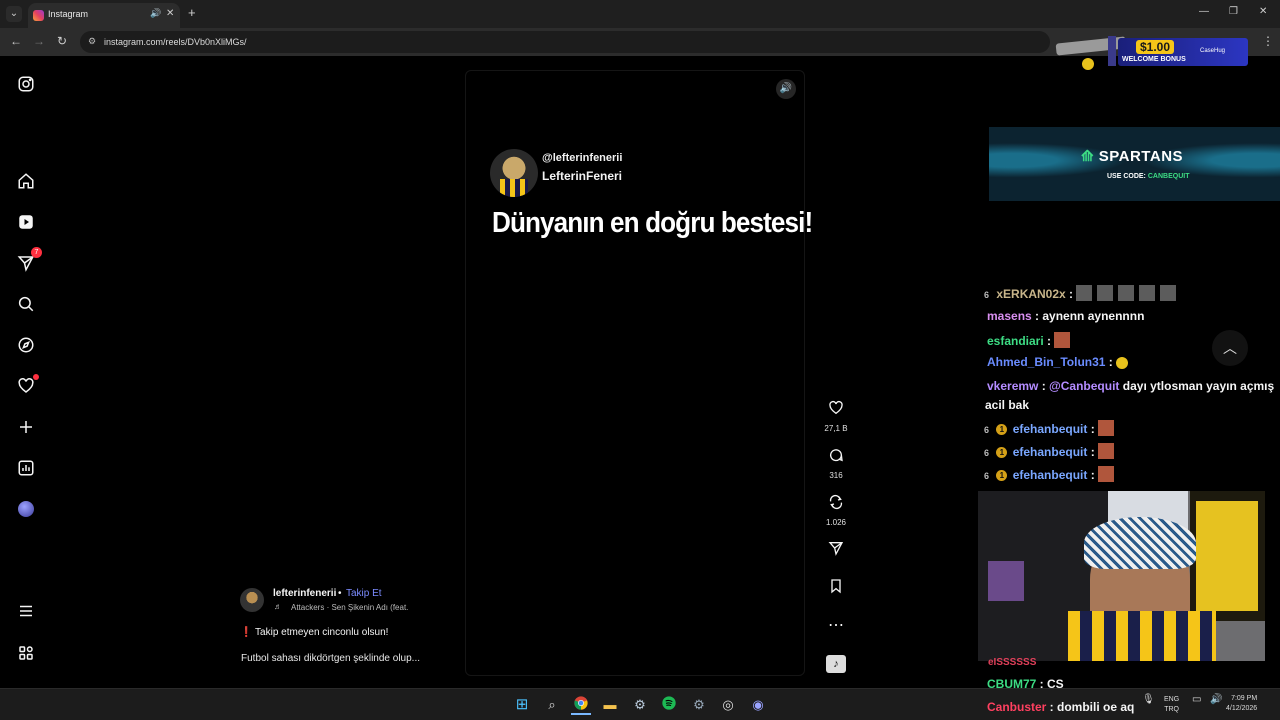  Describe the element at coordinates (1051, 451) in the screenshot. I see `chat-message: 6 1 efehanbequit :` at that location.